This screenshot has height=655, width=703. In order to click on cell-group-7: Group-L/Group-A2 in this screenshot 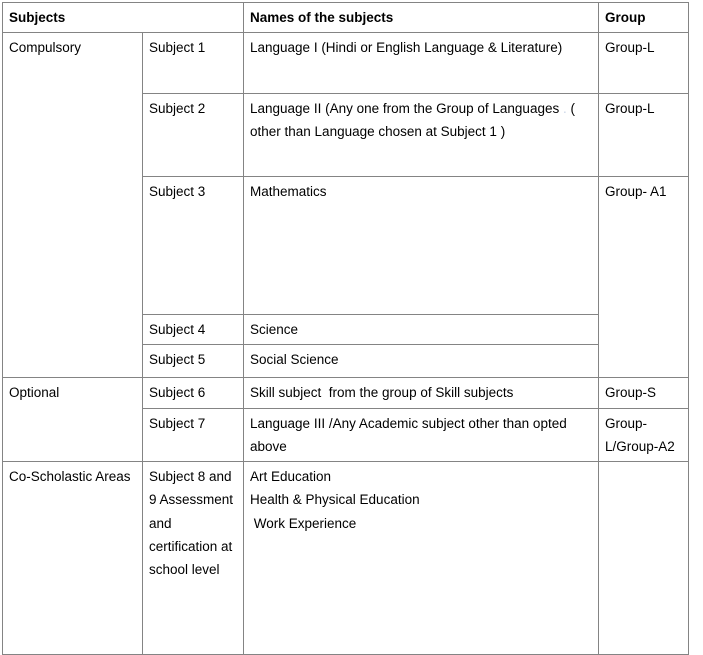, I will do `click(643, 435)`.